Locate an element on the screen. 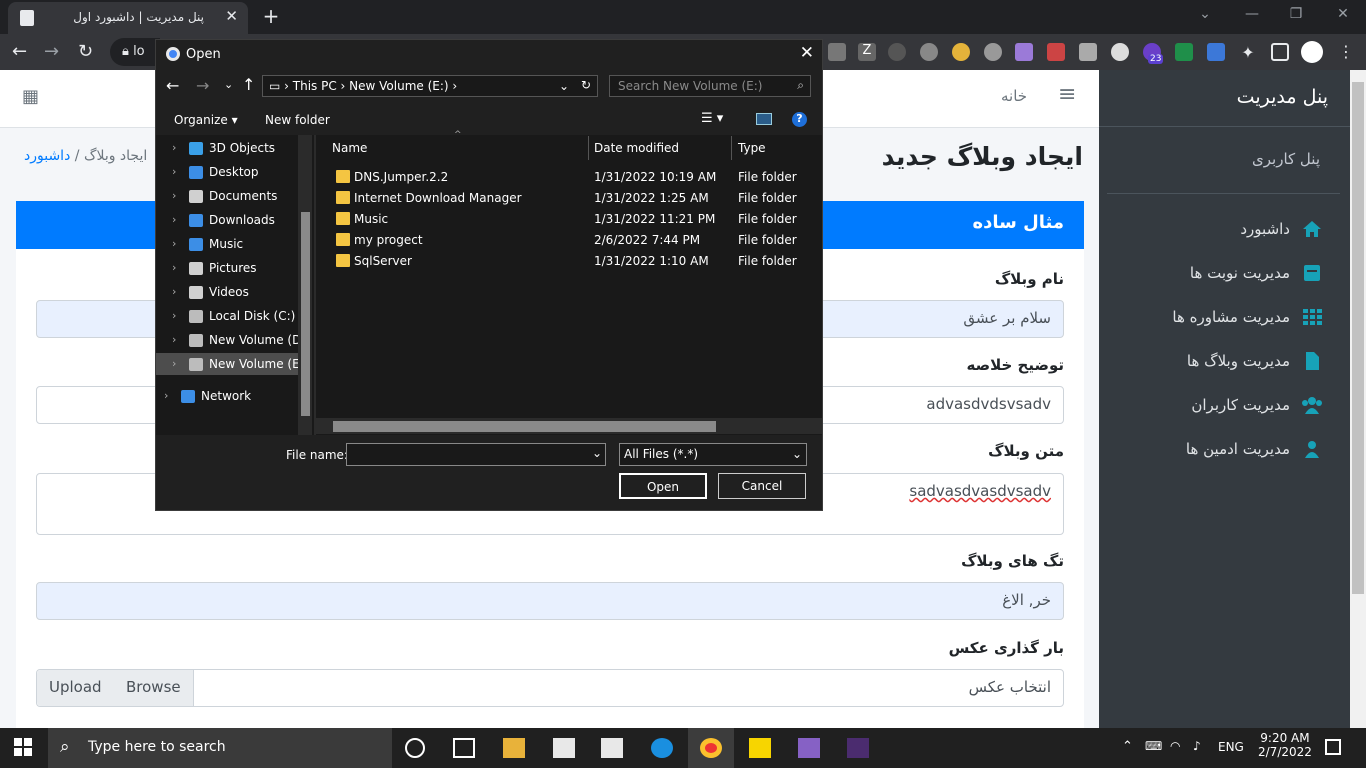 The height and width of the screenshot is (768, 1366). sidebar-item-appointments: مدیریت نوبت ها is located at coordinates (1256, 273).